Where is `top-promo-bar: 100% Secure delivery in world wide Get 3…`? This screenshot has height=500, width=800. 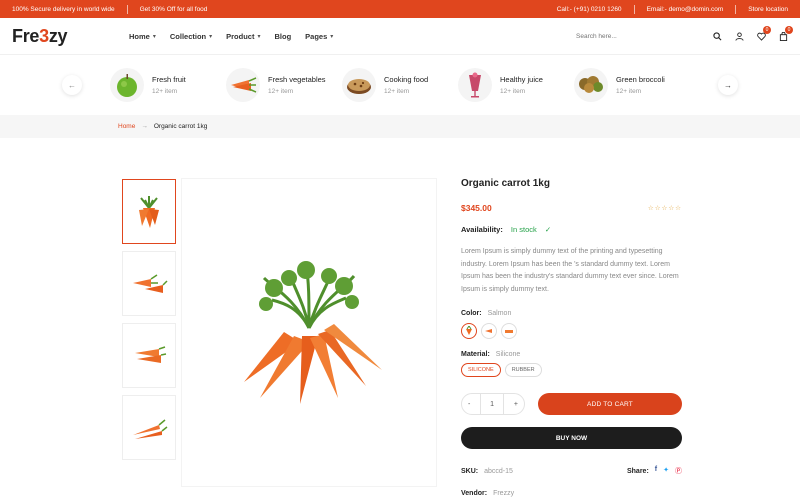
top-promo-bar: 100% Secure delivery in world wide Get 3… is located at coordinates (400, 9).